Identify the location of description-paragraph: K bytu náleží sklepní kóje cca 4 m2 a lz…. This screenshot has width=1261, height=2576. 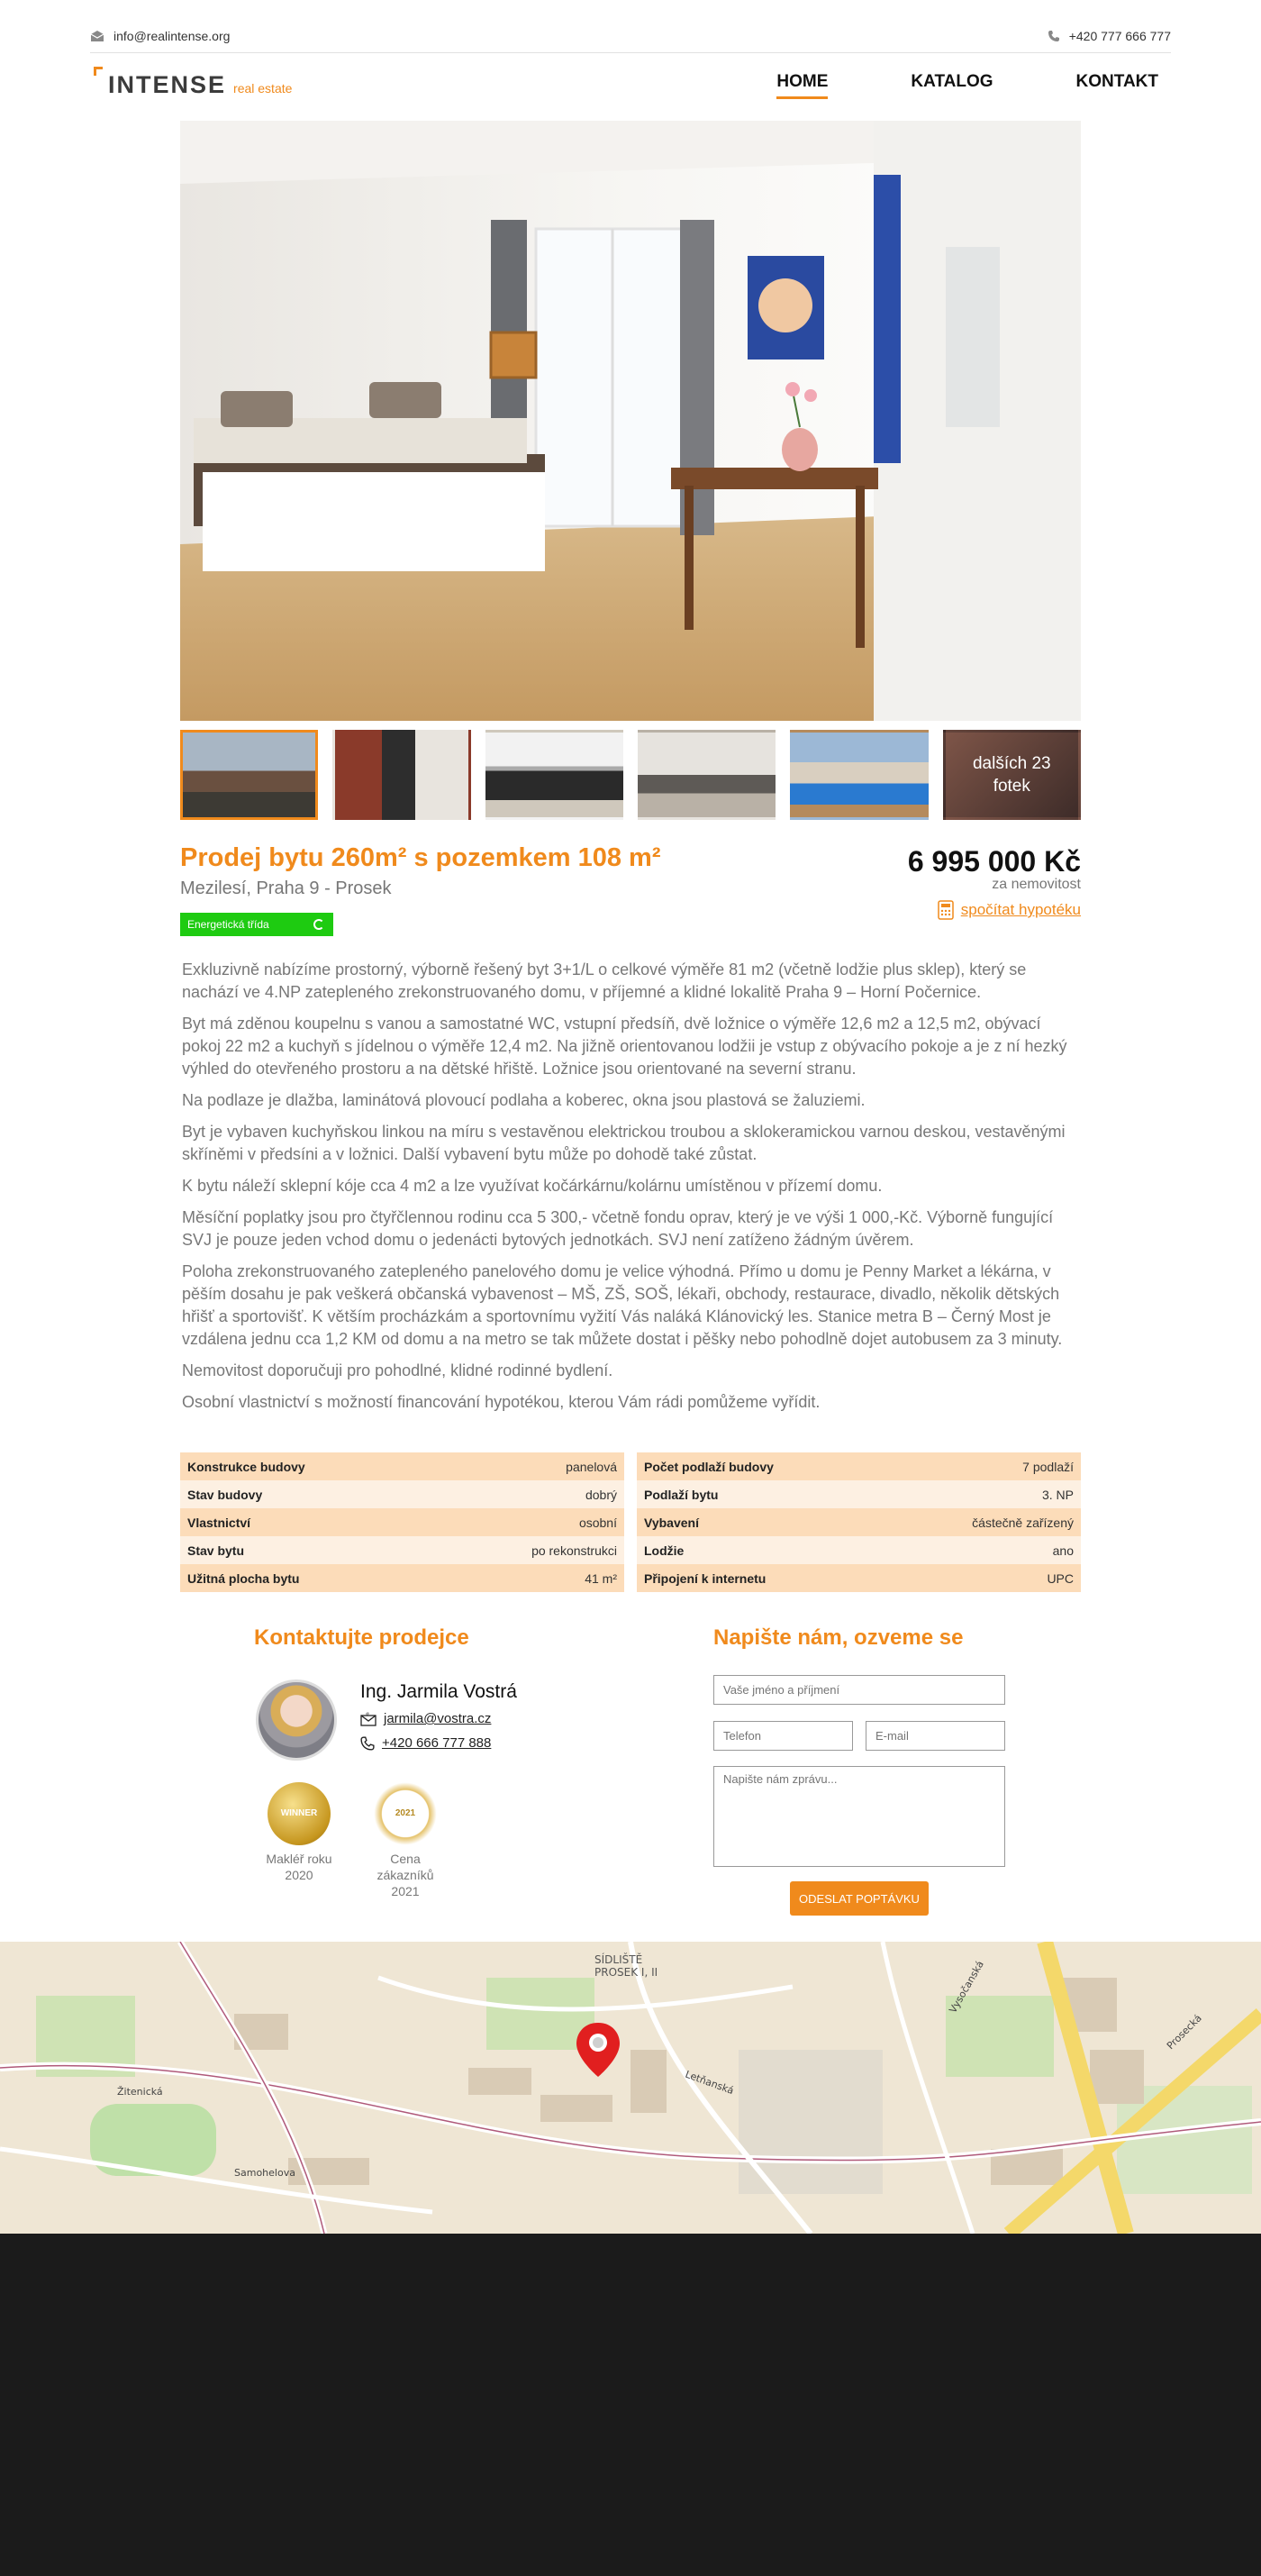
(532, 1186).